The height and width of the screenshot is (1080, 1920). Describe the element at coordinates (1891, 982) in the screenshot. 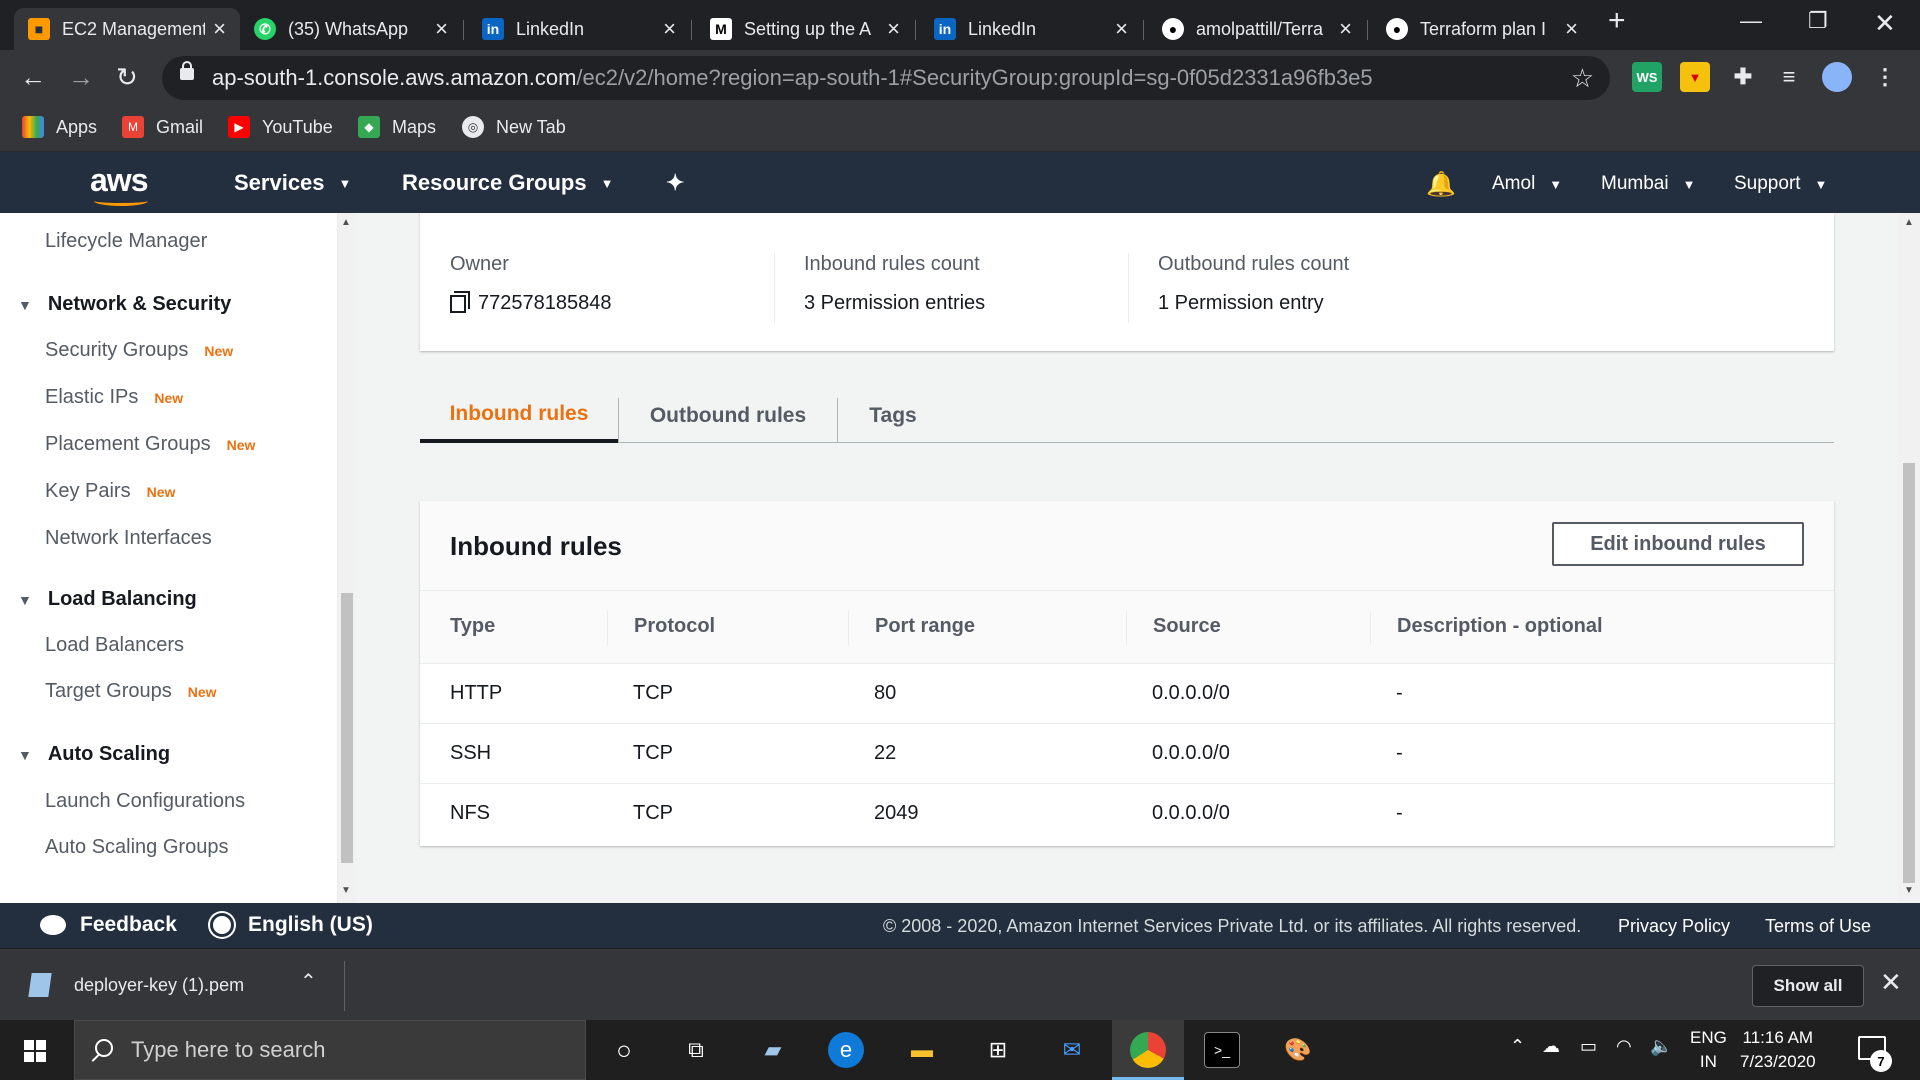

I see `close-download-shelf-icon: ✕` at that location.